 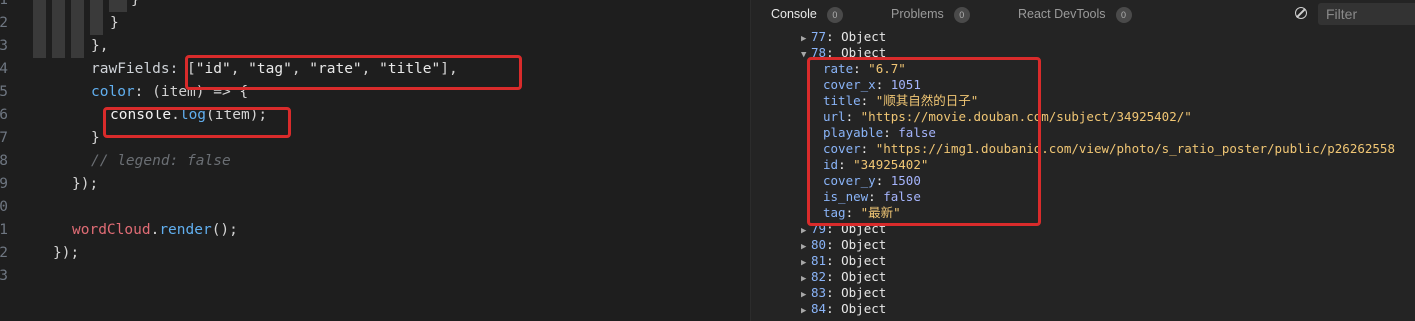 What do you see at coordinates (375, 46) in the screenshot?
I see `code-line: 3},` at bounding box center [375, 46].